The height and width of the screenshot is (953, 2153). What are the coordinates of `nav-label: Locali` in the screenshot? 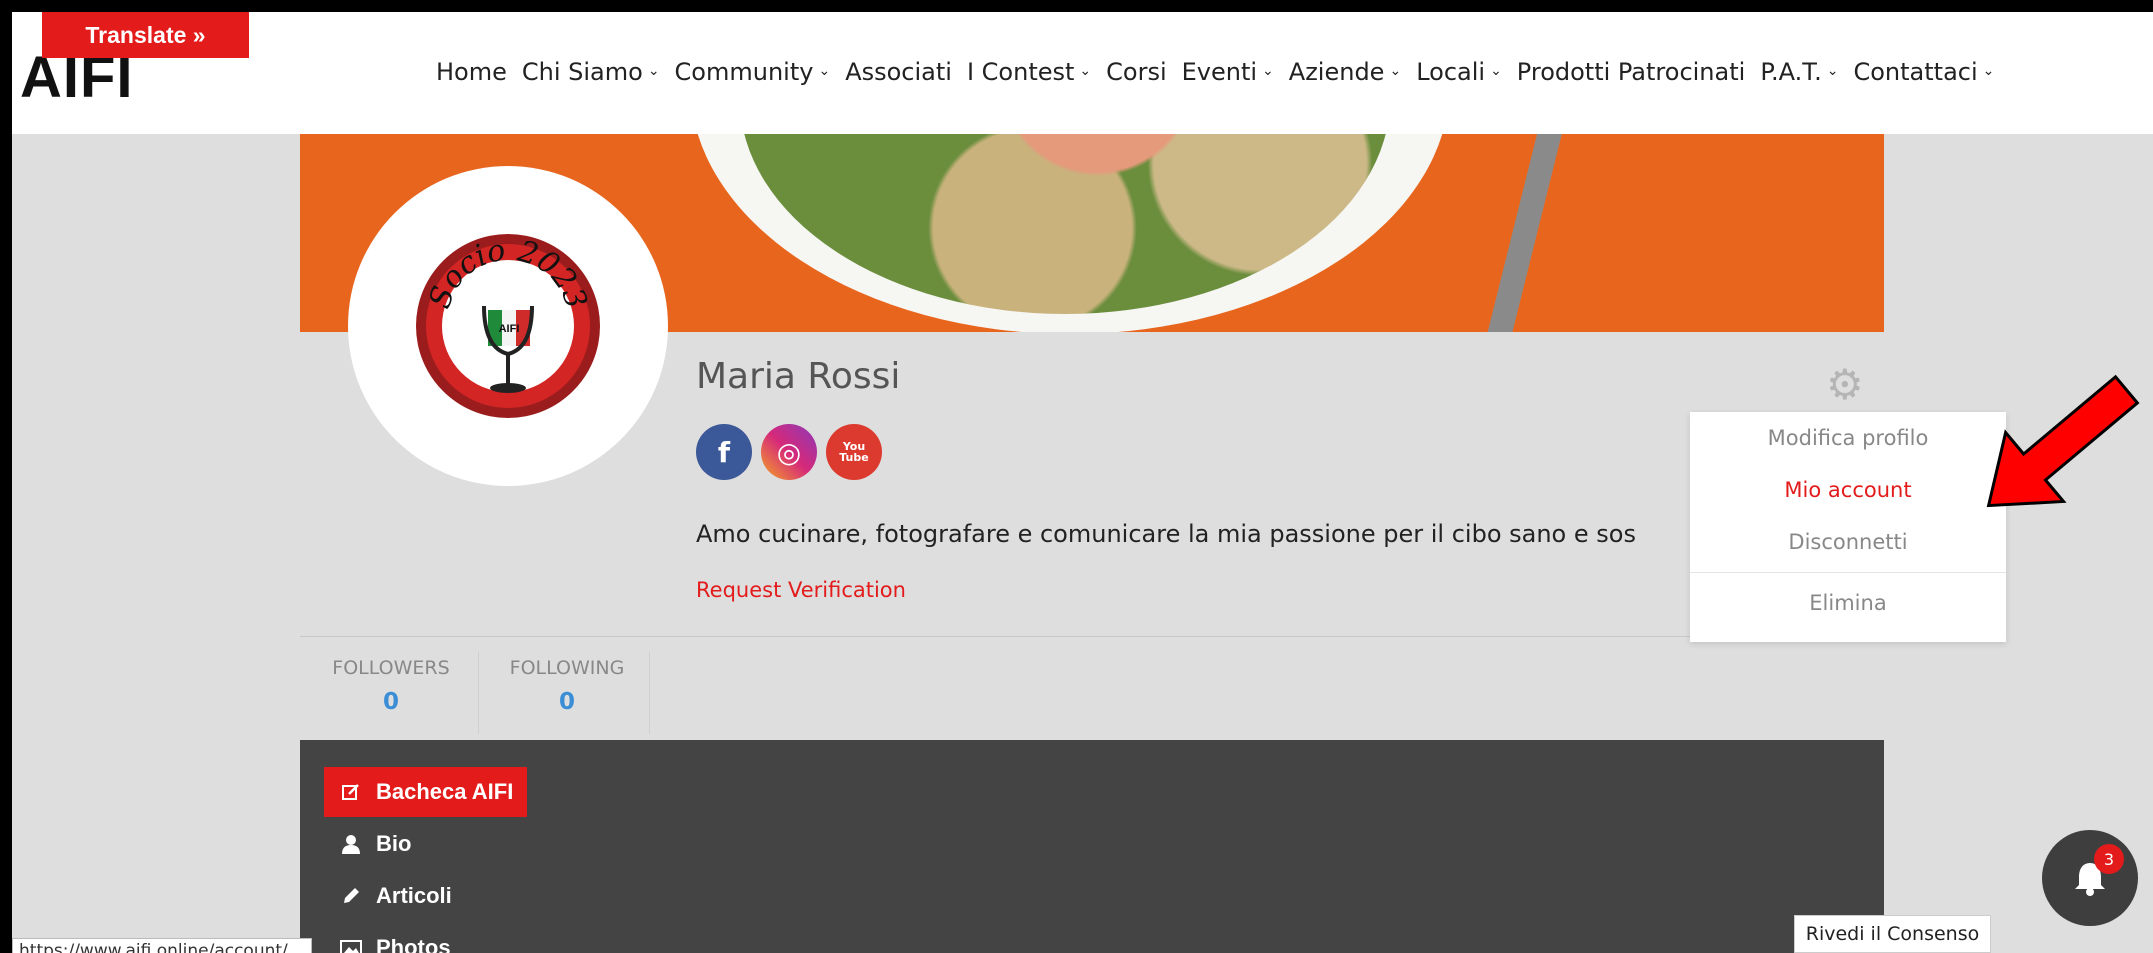 It's located at (1451, 72).